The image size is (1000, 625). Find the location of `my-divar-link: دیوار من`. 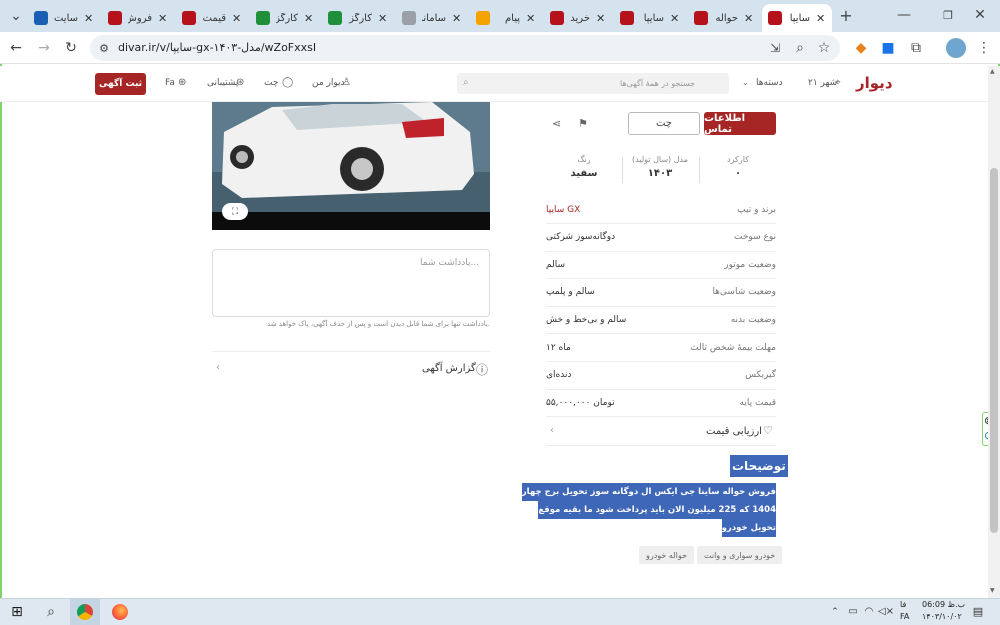

my-divar-link: دیوار من is located at coordinates (328, 83).